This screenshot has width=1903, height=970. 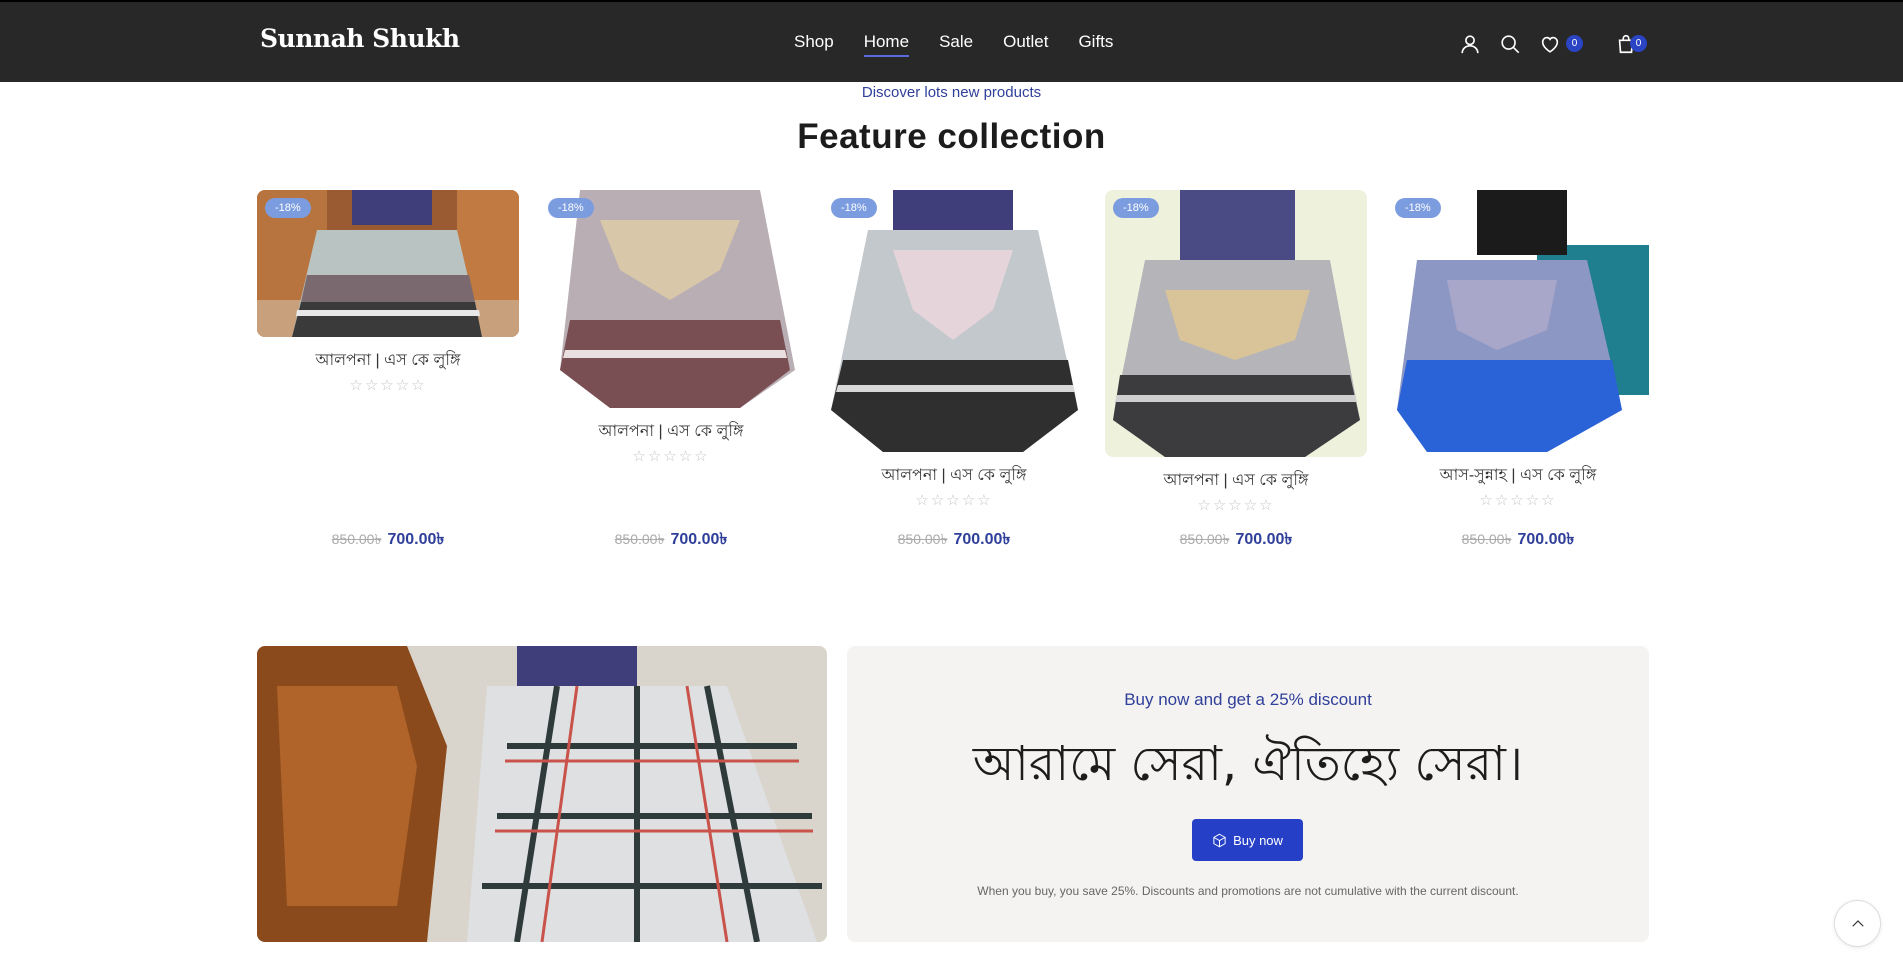 I want to click on main-nav: Shop Home Sale Outlet Gifts, so click(x=953, y=44).